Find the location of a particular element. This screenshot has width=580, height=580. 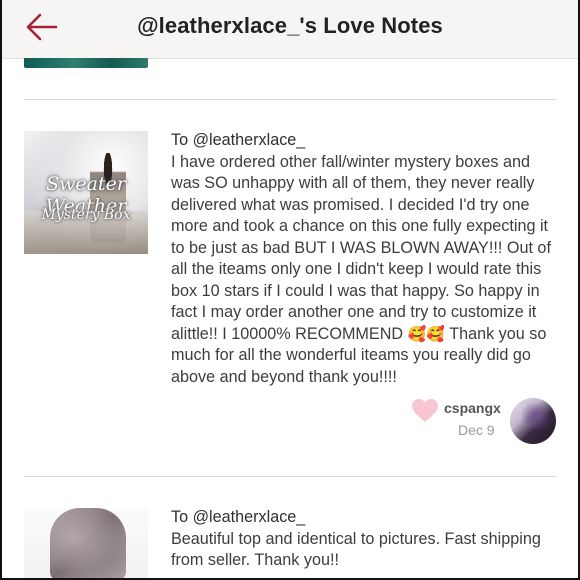

page-title: @leatherxlace_'s Love Notes is located at coordinates (290, 25).